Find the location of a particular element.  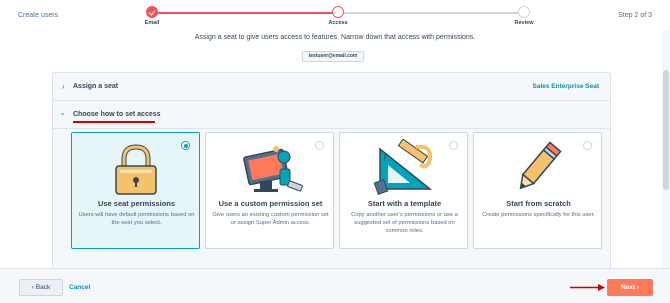

progress-track-remaining is located at coordinates (431, 13).